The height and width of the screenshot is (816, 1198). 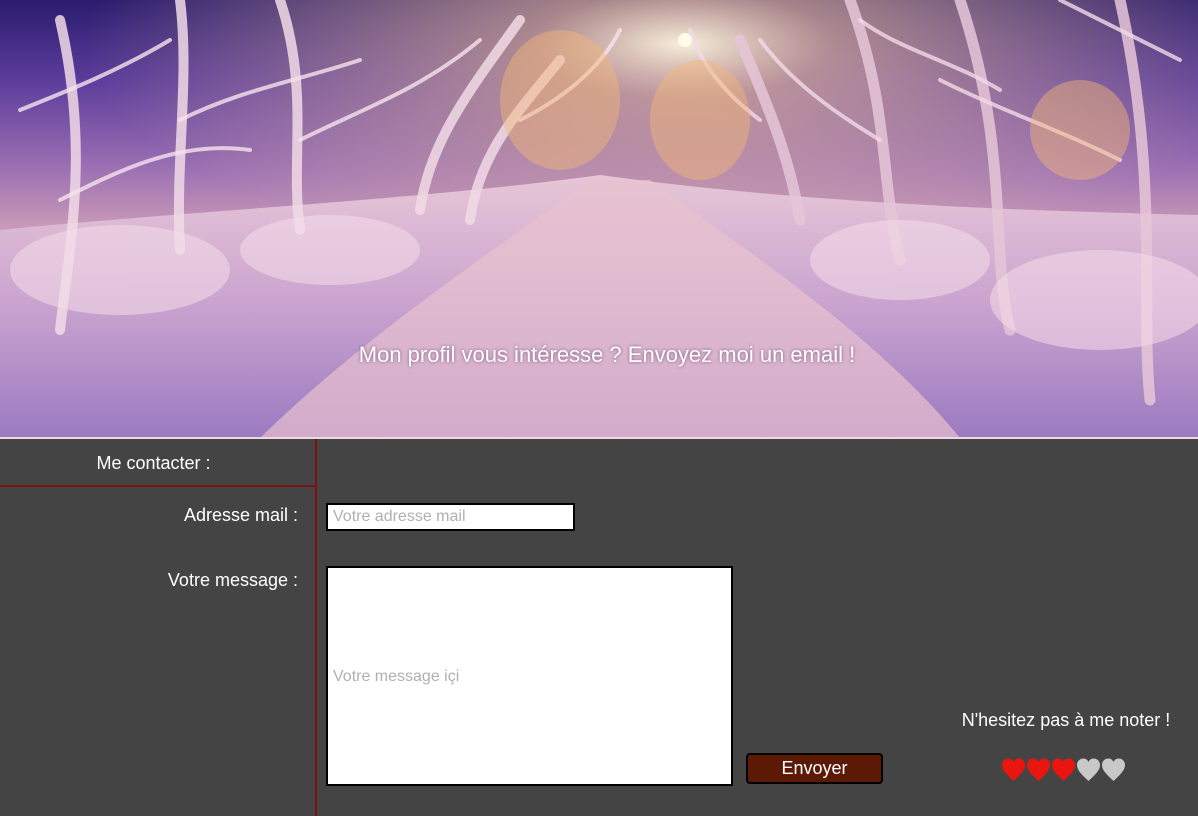 I want to click on email-input, so click(x=450, y=517).